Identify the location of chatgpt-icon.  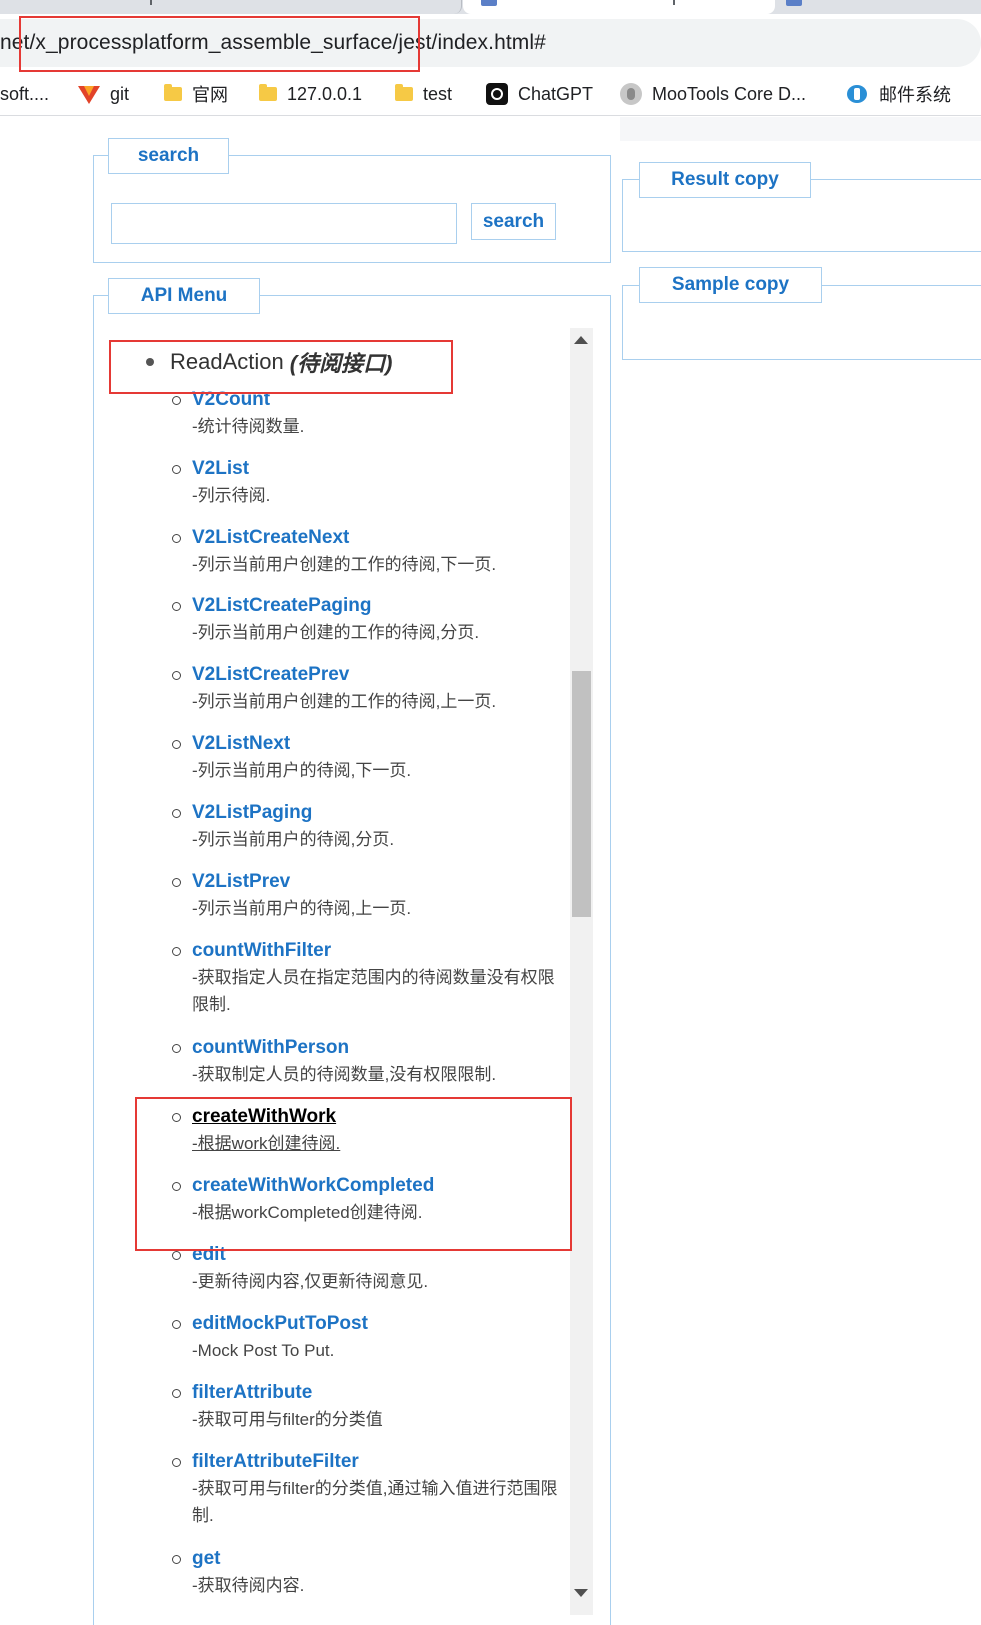
(497, 94).